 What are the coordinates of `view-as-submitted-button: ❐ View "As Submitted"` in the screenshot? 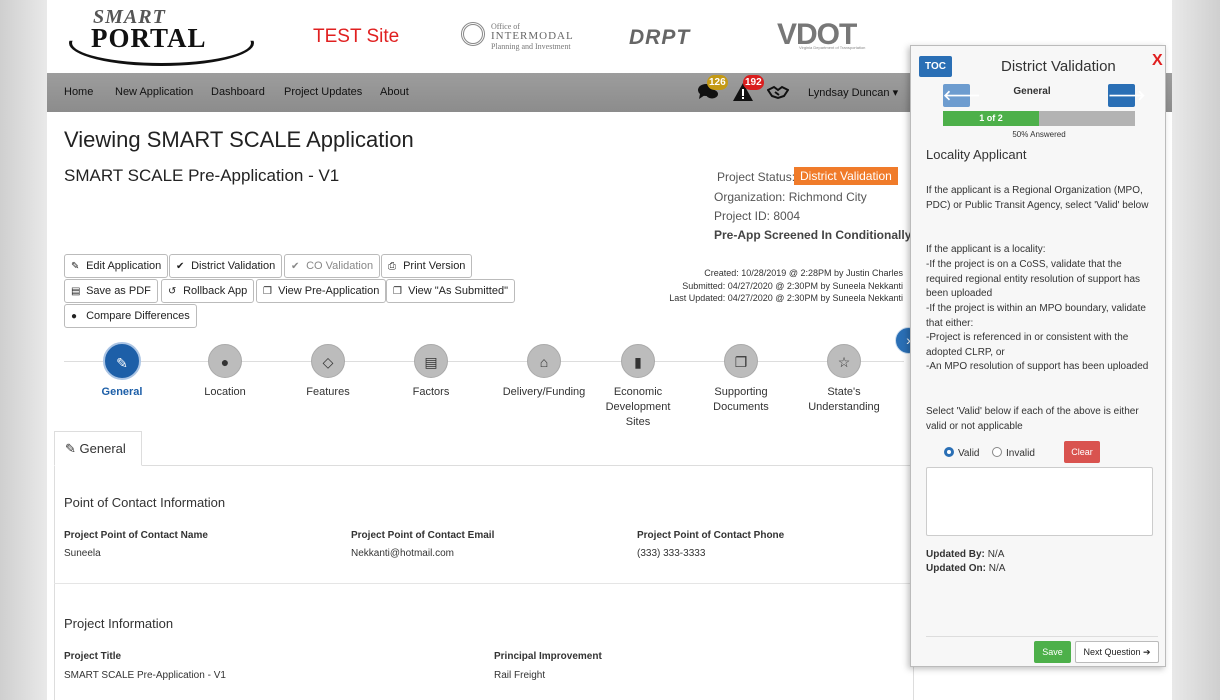 It's located at (450, 291).